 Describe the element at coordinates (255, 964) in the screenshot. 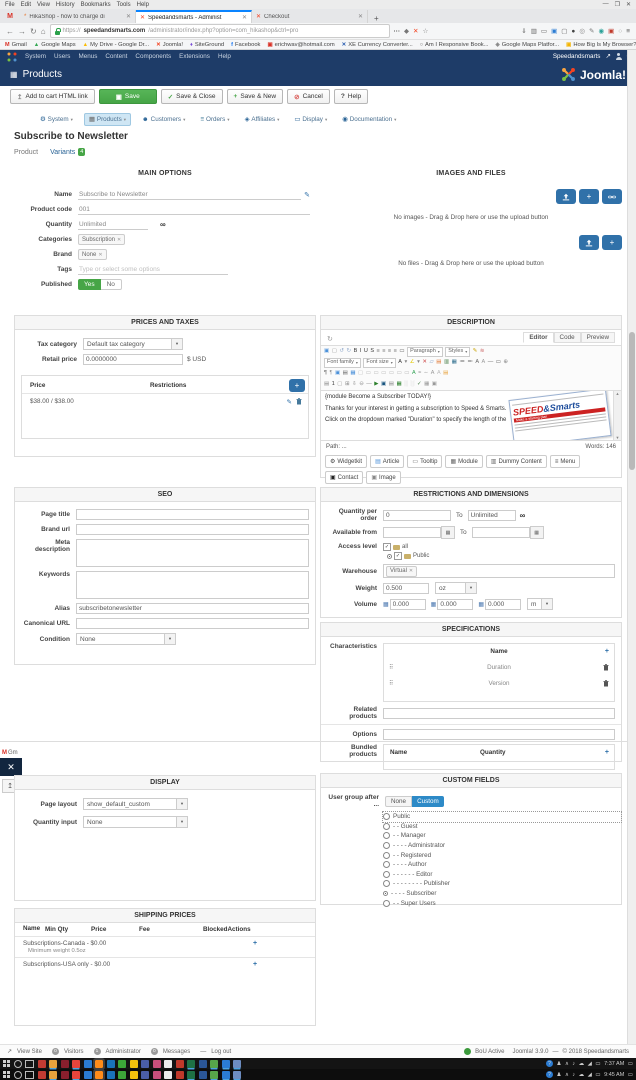

I see `add-shipping-price-icon: +` at that location.